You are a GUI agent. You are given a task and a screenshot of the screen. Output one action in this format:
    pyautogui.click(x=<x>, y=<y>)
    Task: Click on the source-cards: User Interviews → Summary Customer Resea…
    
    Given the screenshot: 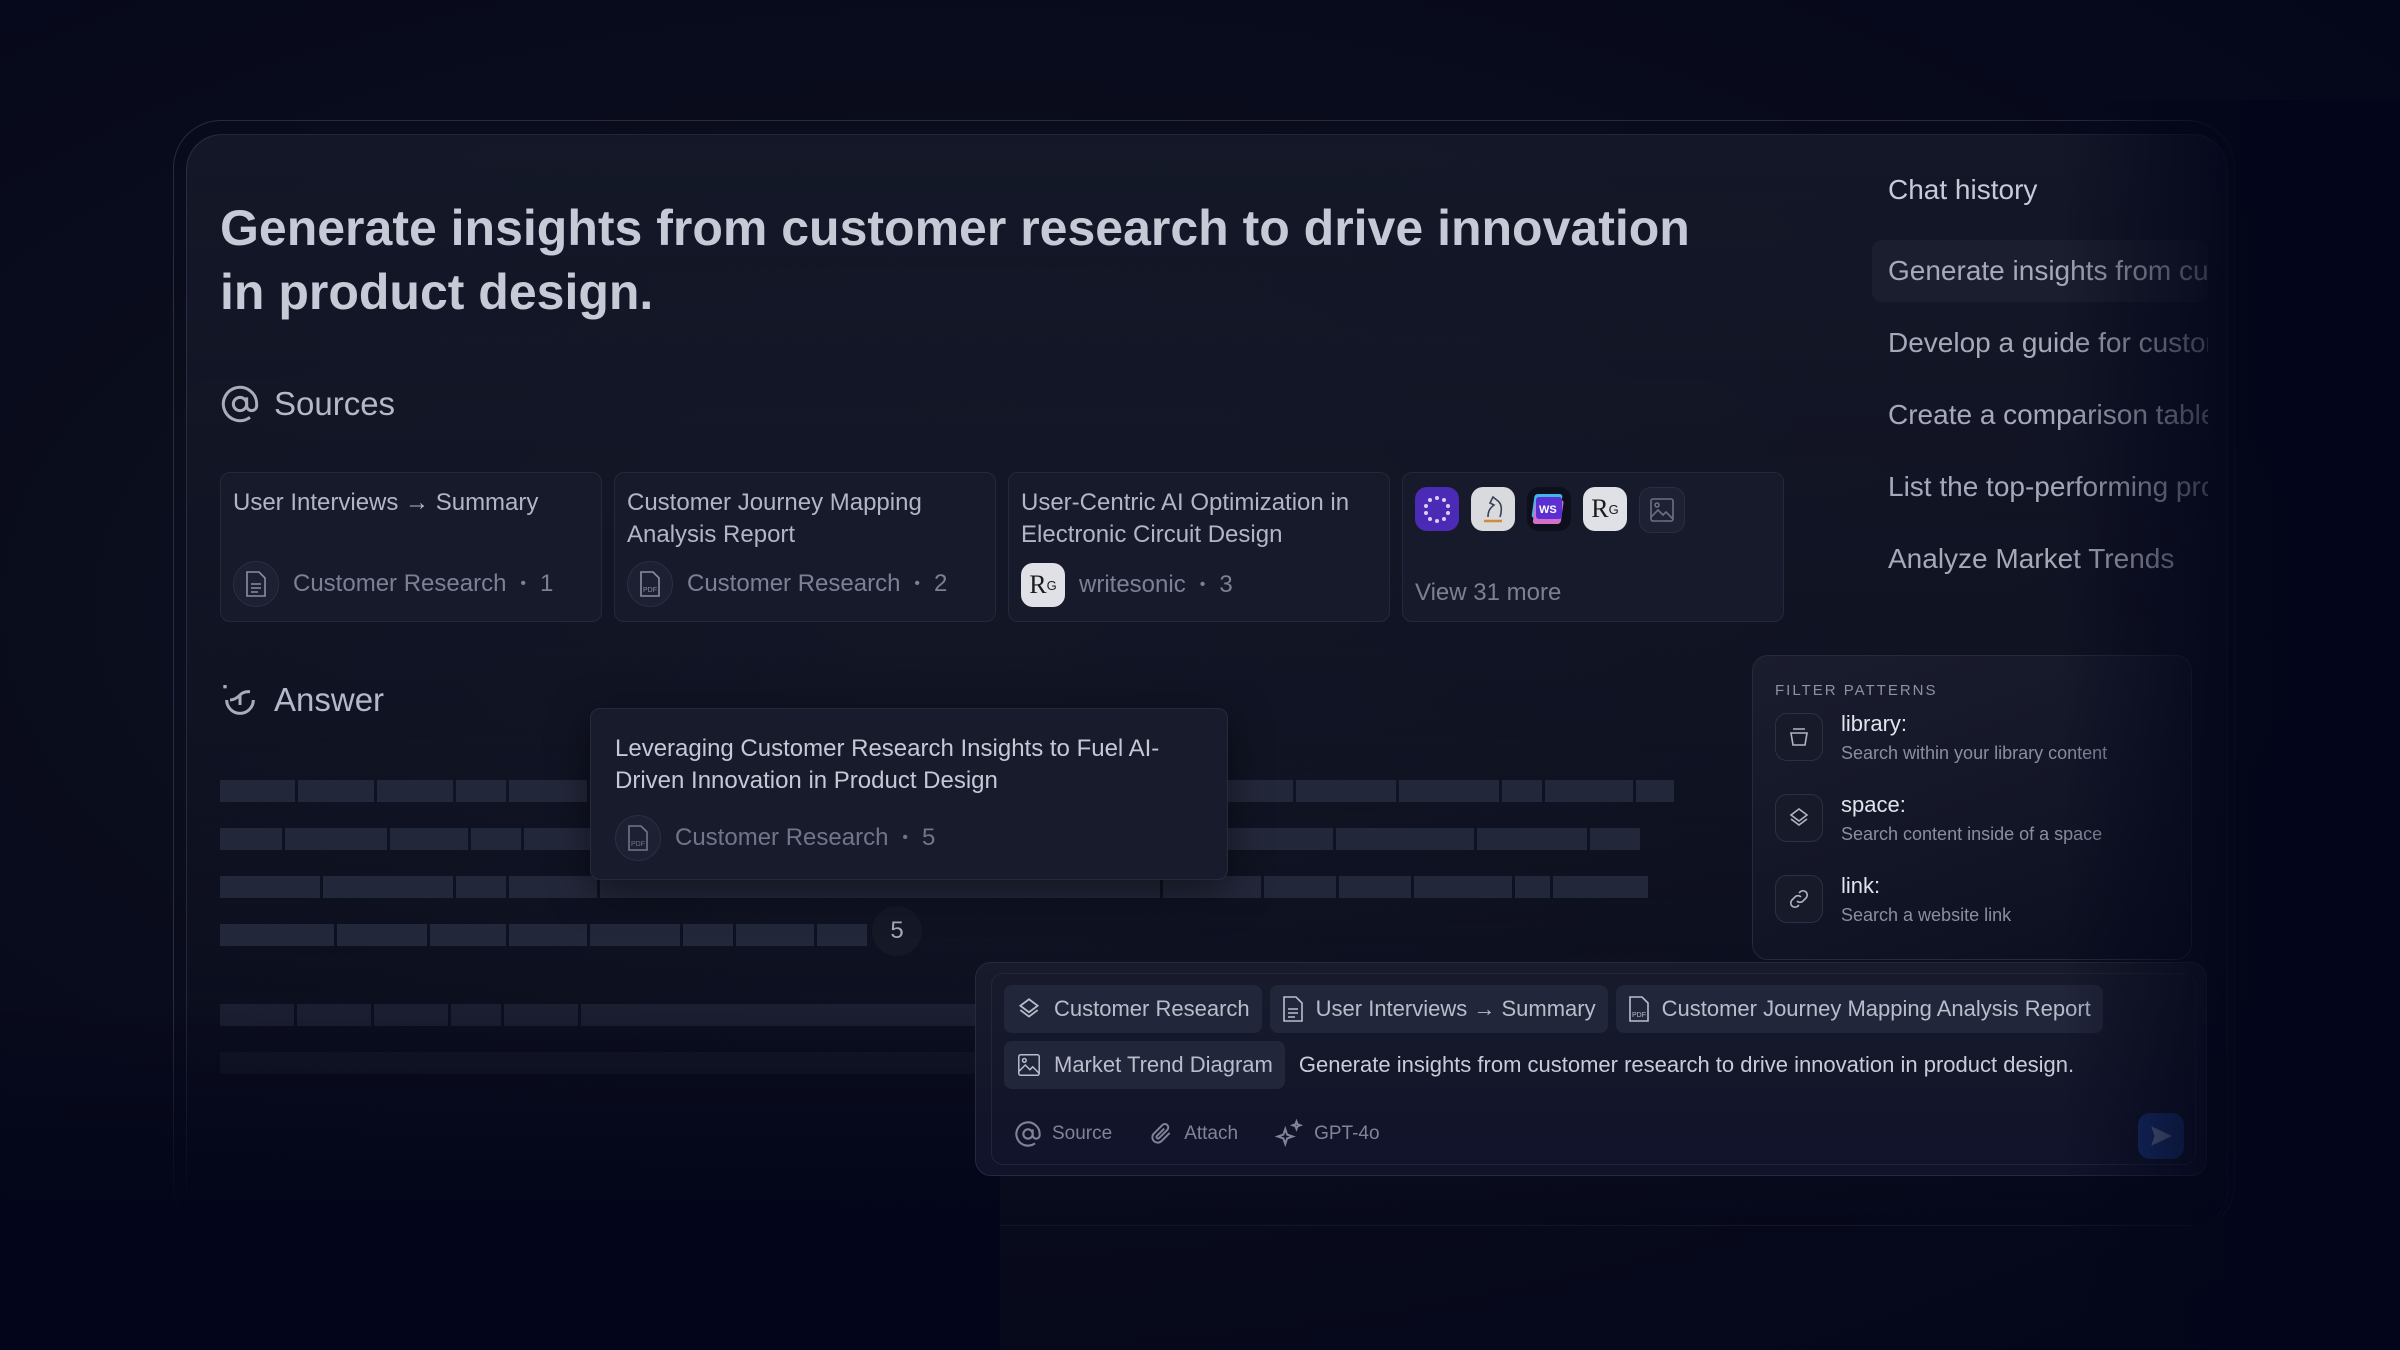 What is the action you would take?
    pyautogui.click(x=1002, y=547)
    